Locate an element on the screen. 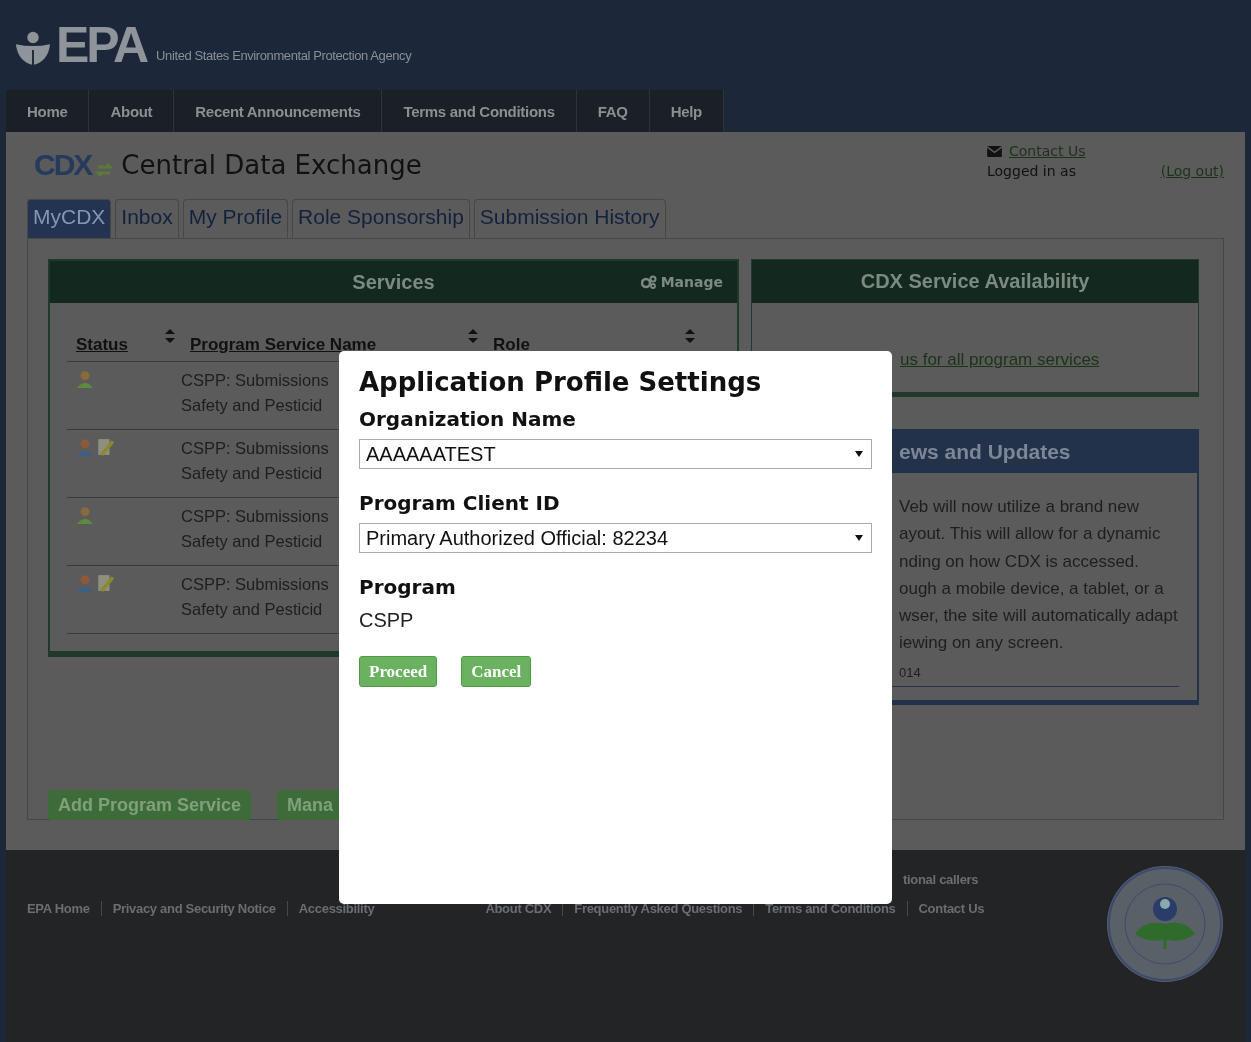 The height and width of the screenshot is (1042, 1251). news-text: ough a mobile device, a tablet, or a is located at coordinates (1032, 588).